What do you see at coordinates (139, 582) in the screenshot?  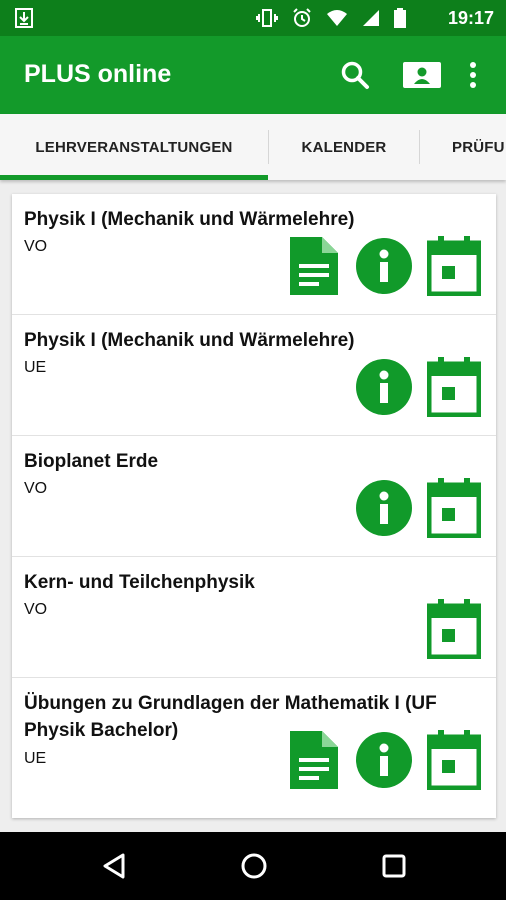 I see `course-name: Kern- und Teilchenphysik` at bounding box center [139, 582].